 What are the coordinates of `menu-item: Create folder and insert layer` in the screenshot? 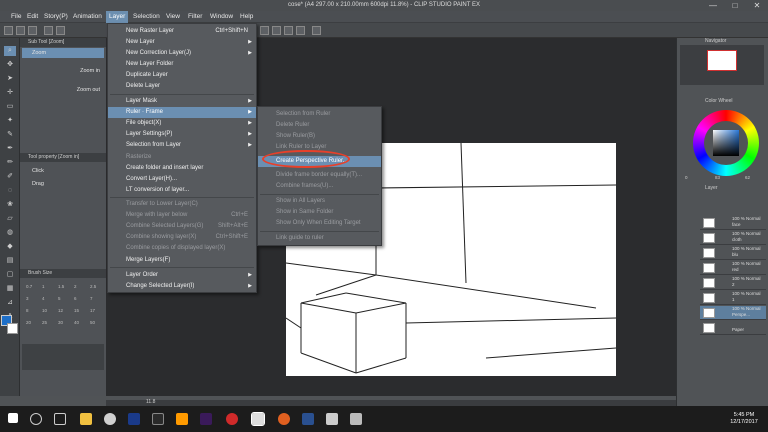 It's located at (182, 168).